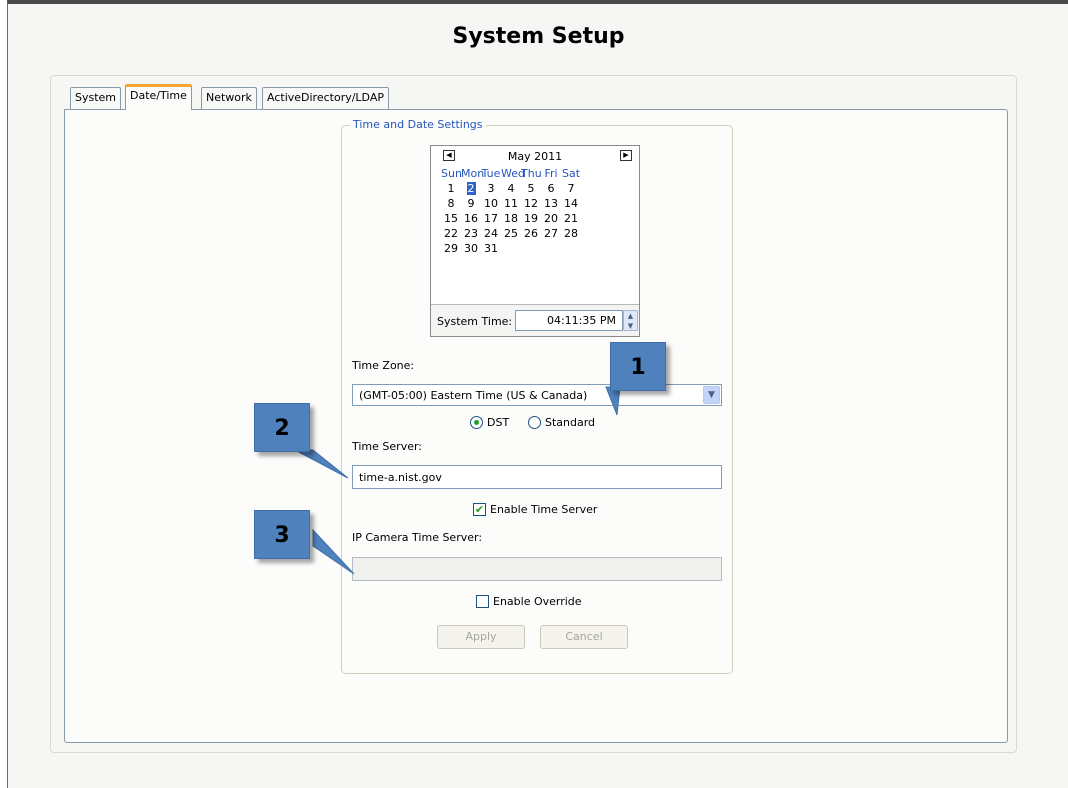  I want to click on callout-3-pointer, so click(333, 551).